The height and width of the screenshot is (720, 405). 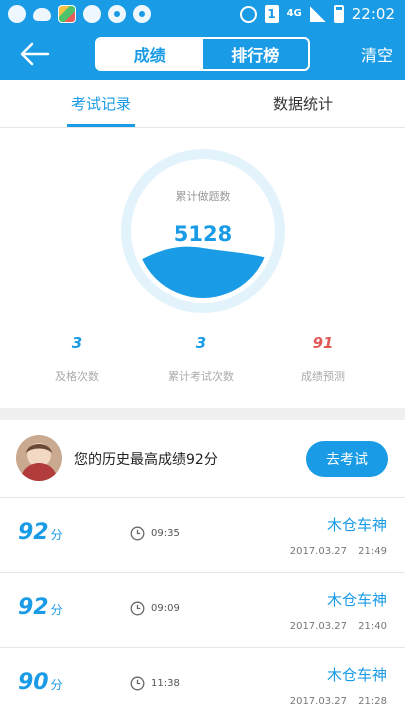 I want to click on score-value: 90, so click(x=33, y=682).